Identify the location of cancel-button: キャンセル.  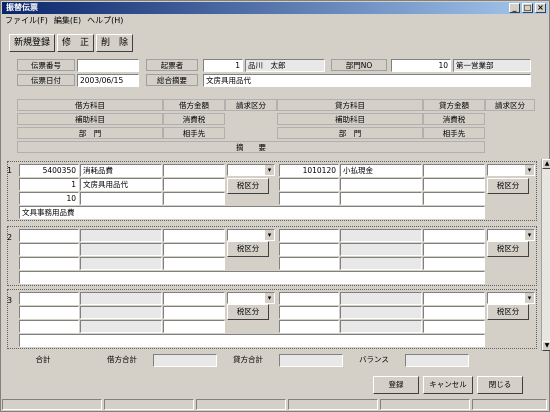
(448, 385).